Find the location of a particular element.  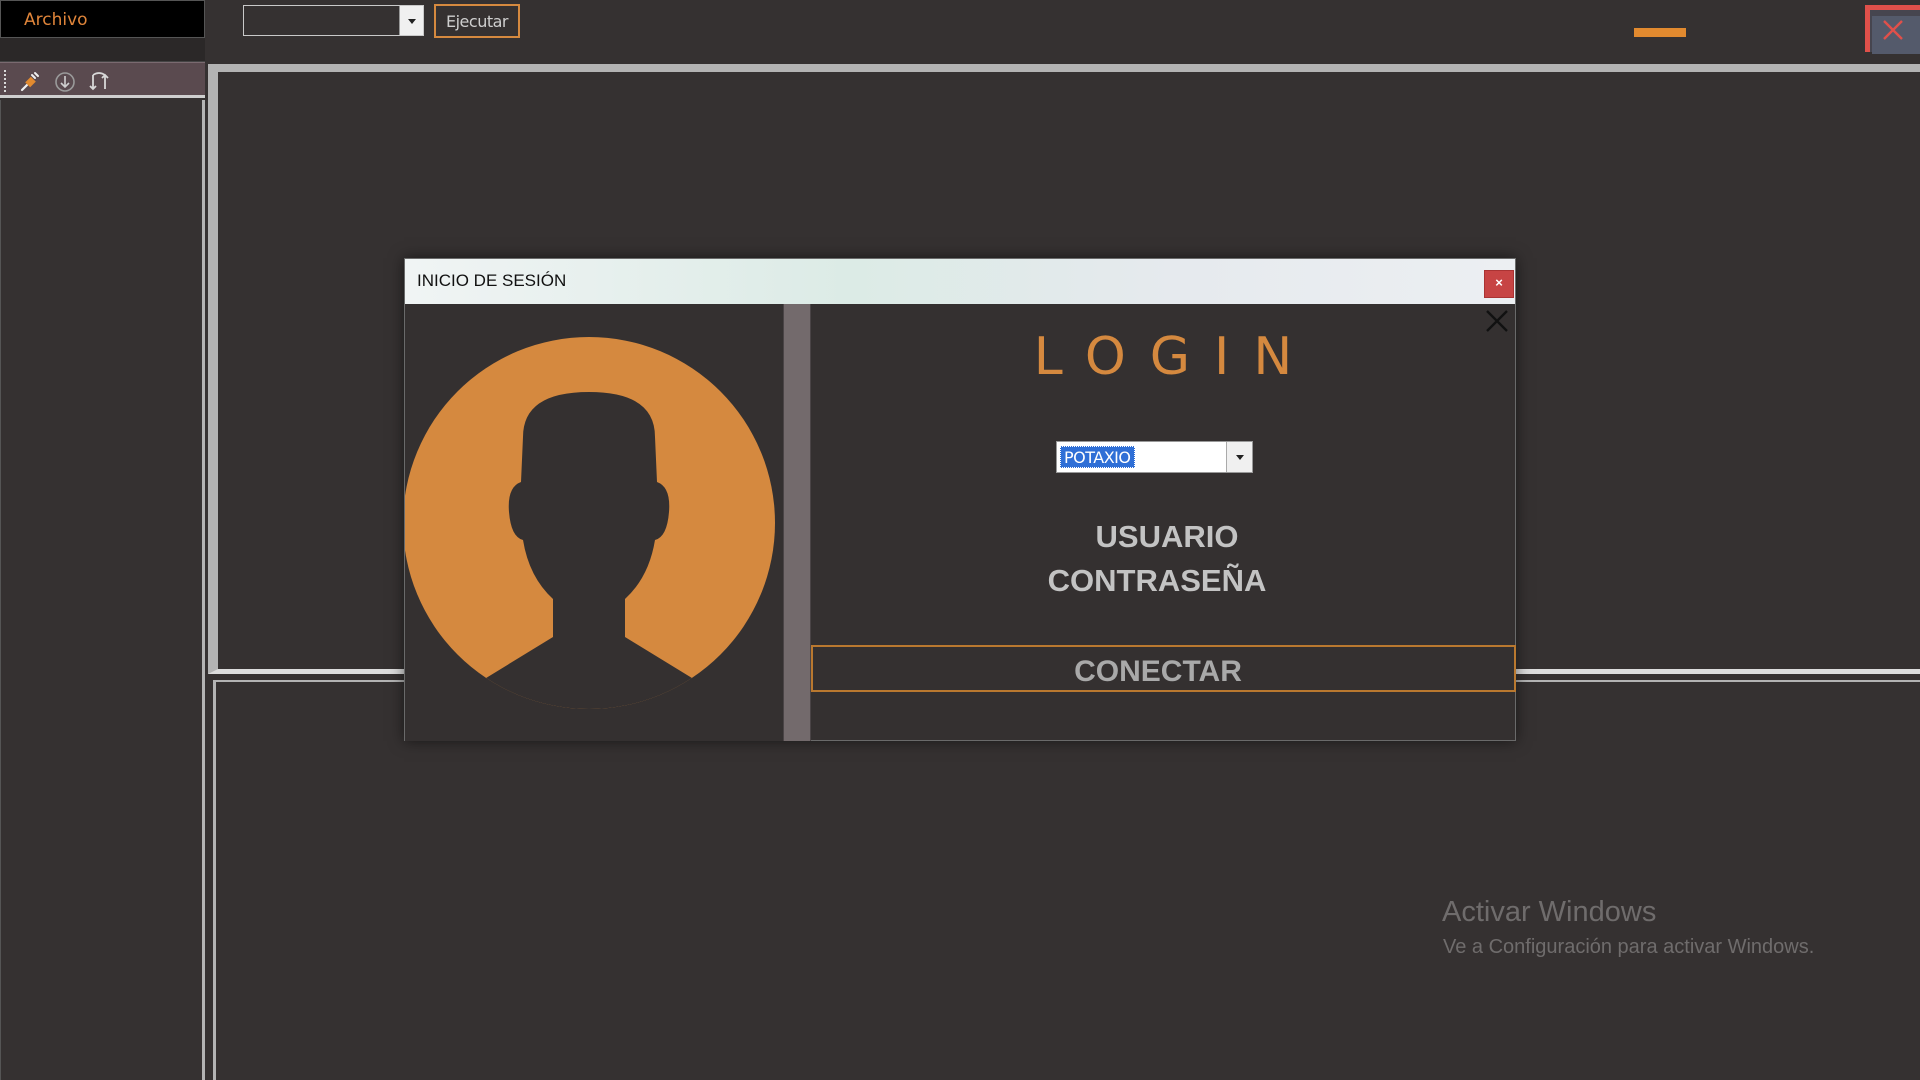

avatar-area is located at coordinates (594, 522).